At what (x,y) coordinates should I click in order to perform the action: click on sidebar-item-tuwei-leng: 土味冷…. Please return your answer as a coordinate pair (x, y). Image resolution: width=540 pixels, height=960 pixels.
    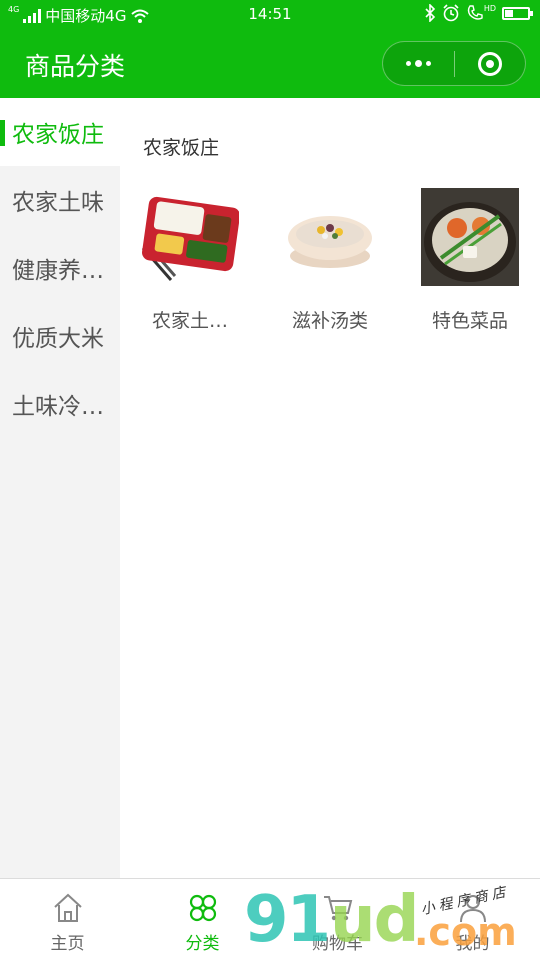
    Looking at the image, I should click on (60, 404).